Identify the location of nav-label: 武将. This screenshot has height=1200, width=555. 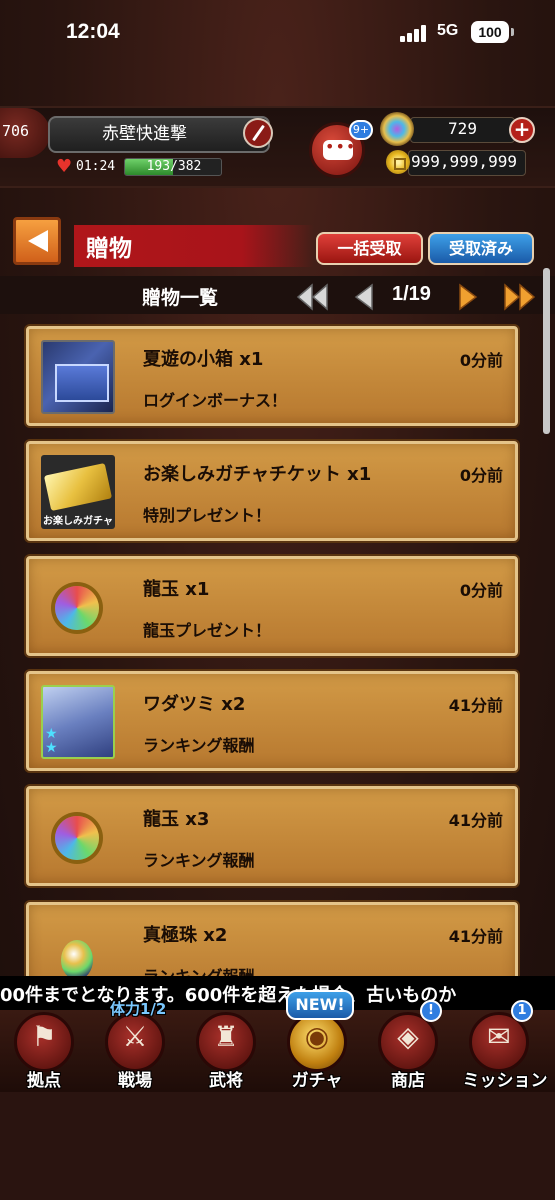
(226, 1081).